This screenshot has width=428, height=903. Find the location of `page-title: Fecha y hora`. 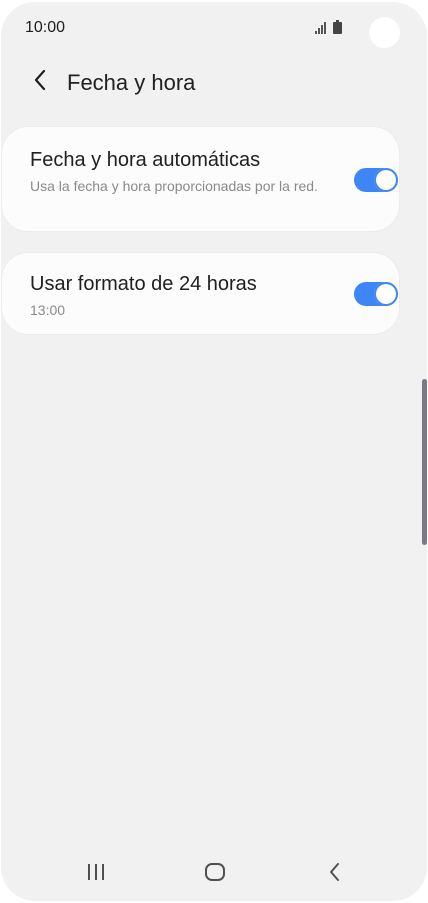

page-title: Fecha y hora is located at coordinates (131, 82).